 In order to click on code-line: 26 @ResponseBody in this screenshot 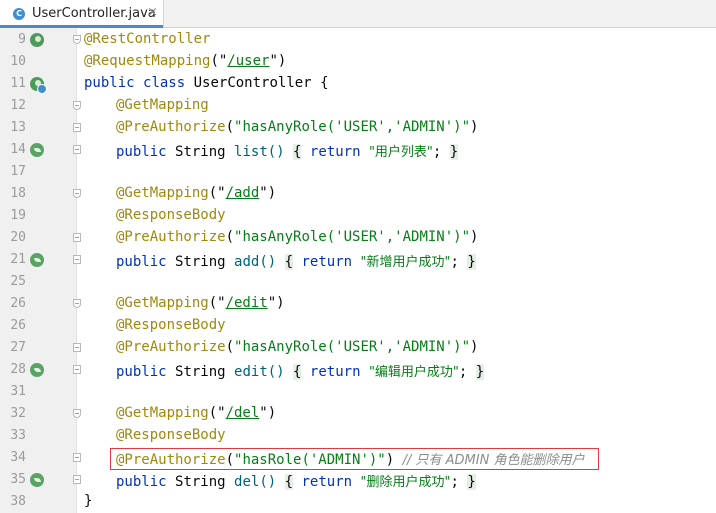, I will do `click(358, 326)`.